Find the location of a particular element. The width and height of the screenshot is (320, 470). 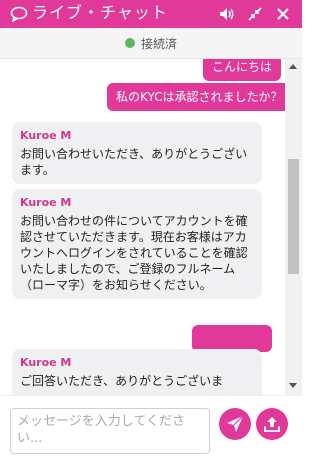

scrollbar-thumb is located at coordinates (293, 216).